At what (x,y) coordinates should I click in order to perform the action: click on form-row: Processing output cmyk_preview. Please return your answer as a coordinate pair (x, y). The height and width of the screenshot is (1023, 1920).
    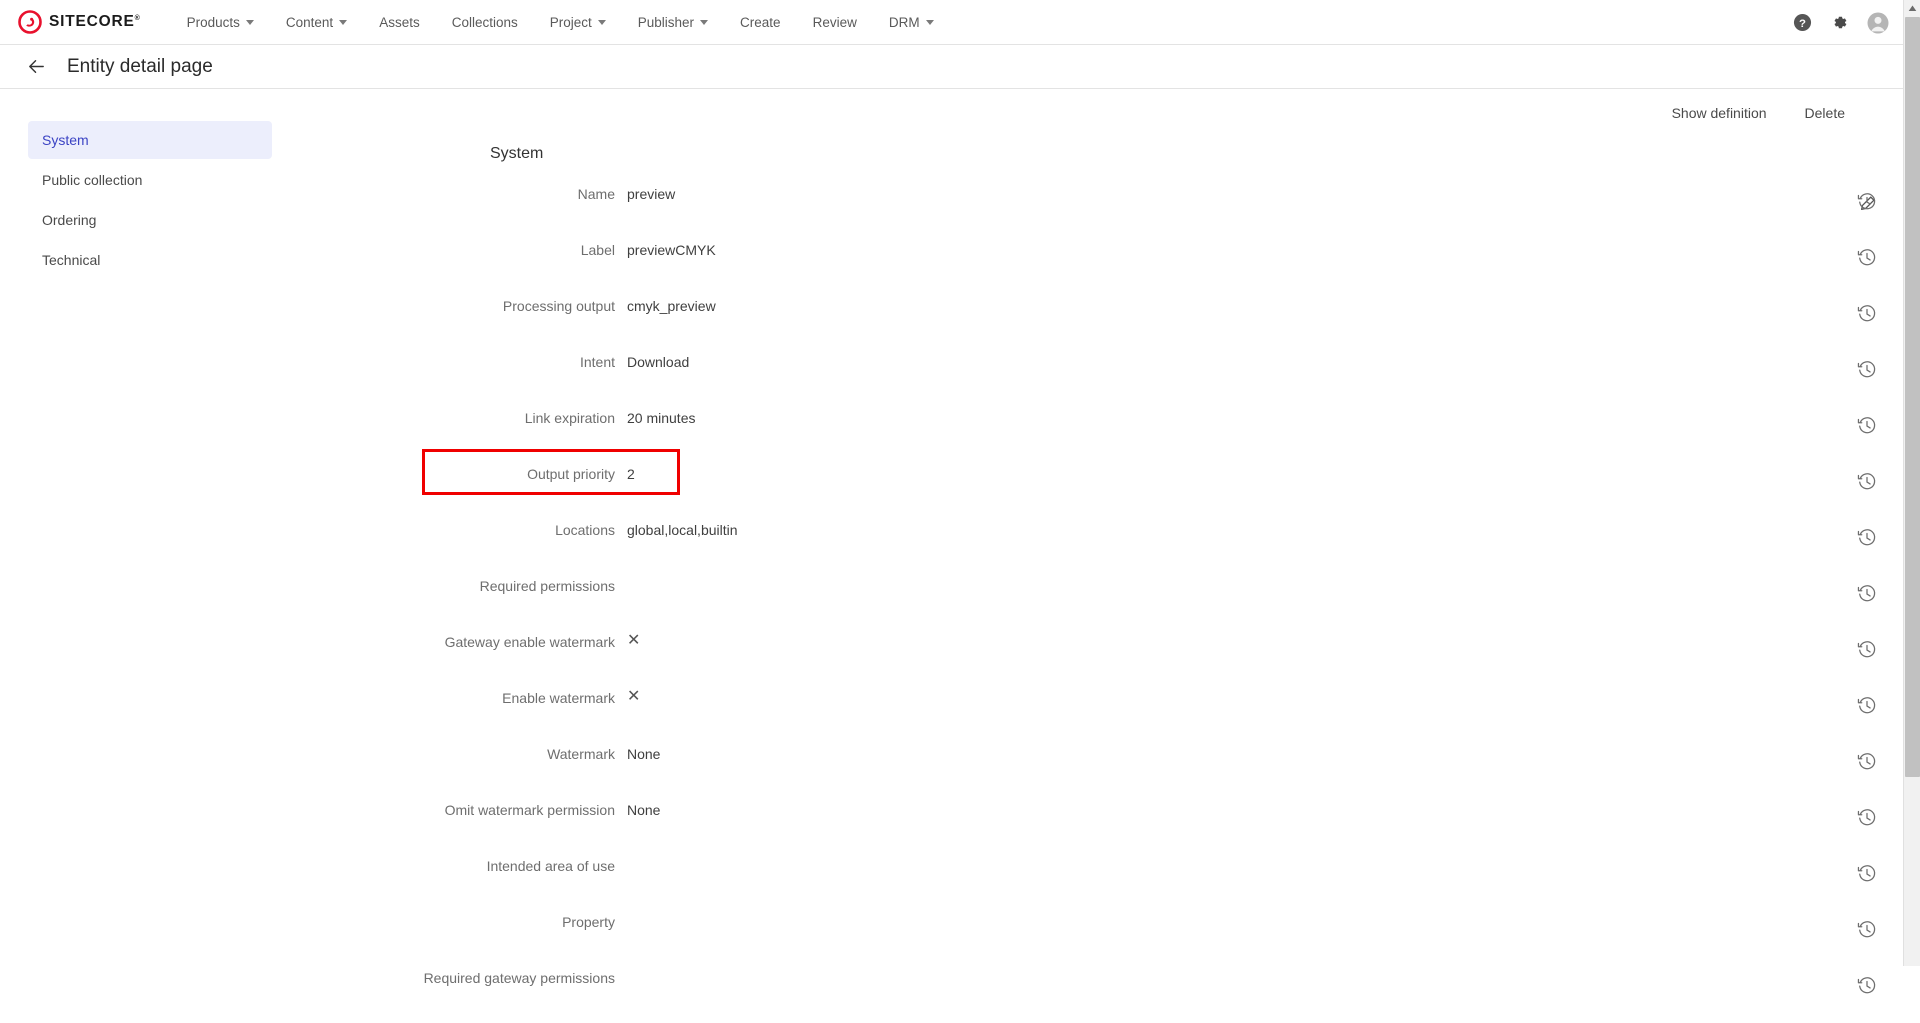
    Looking at the image, I should click on (1101, 313).